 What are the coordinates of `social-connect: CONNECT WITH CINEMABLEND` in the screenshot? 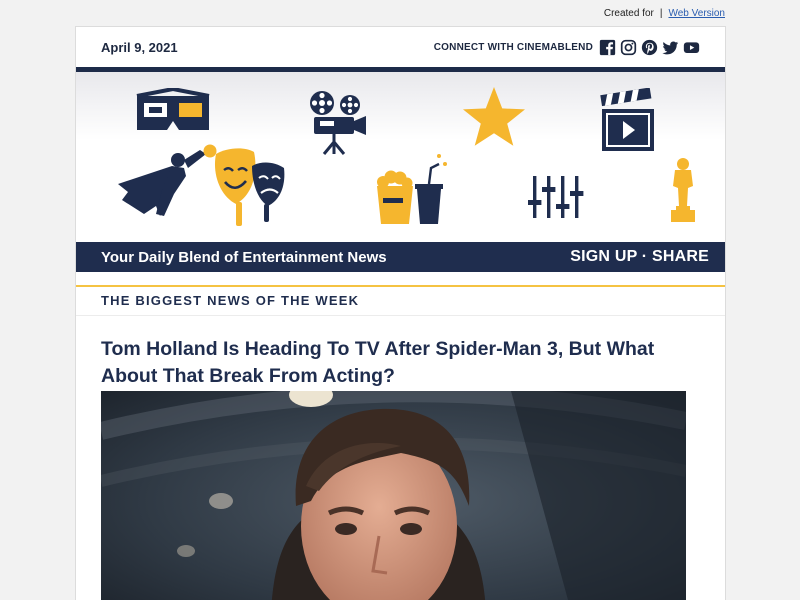 It's located at (567, 47).